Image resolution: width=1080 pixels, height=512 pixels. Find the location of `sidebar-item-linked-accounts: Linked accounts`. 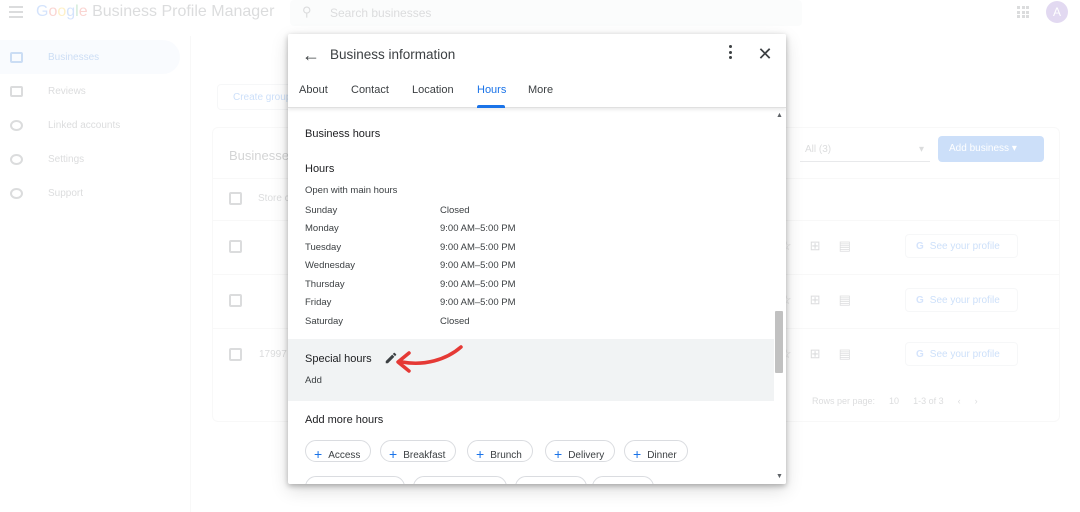

sidebar-item-linked-accounts: Linked accounts is located at coordinates (95, 125).